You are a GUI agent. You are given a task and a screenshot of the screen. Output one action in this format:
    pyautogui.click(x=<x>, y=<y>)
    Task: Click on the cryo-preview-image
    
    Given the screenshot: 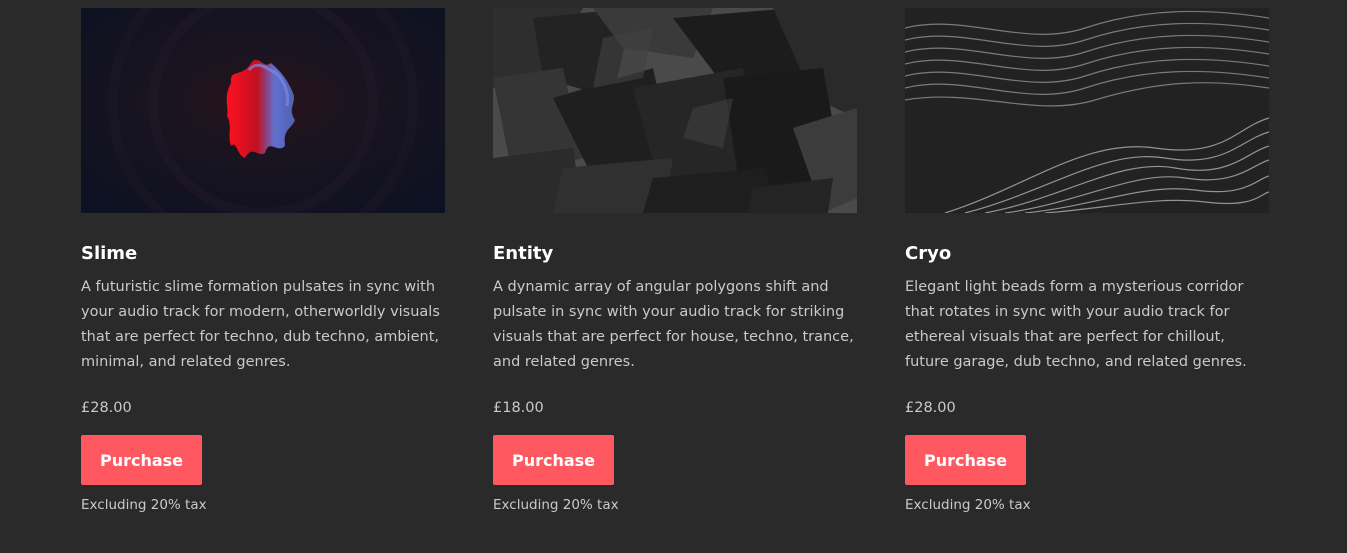 What is the action you would take?
    pyautogui.click(x=1087, y=110)
    